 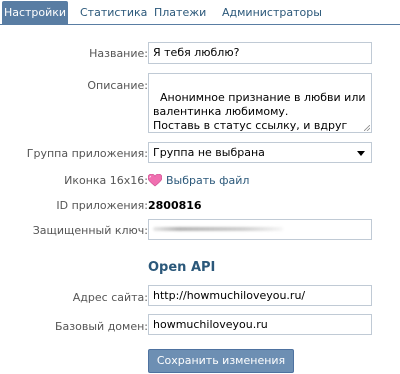 I want to click on heart-icon, so click(x=155, y=180).